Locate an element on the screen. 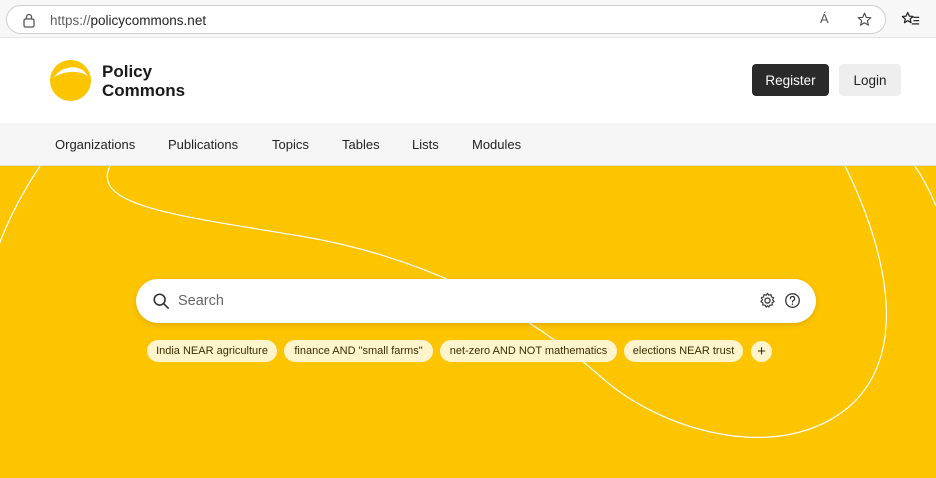 The width and height of the screenshot is (936, 478). url-text: https://policycommons.net is located at coordinates (128, 20).